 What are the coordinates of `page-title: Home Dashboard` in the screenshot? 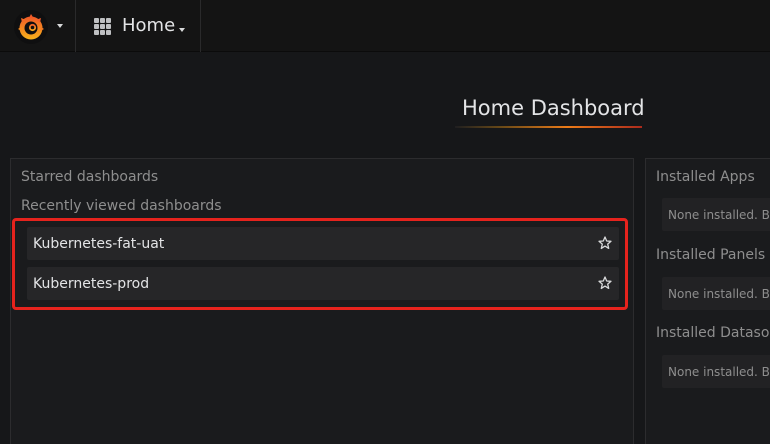 It's located at (553, 108).